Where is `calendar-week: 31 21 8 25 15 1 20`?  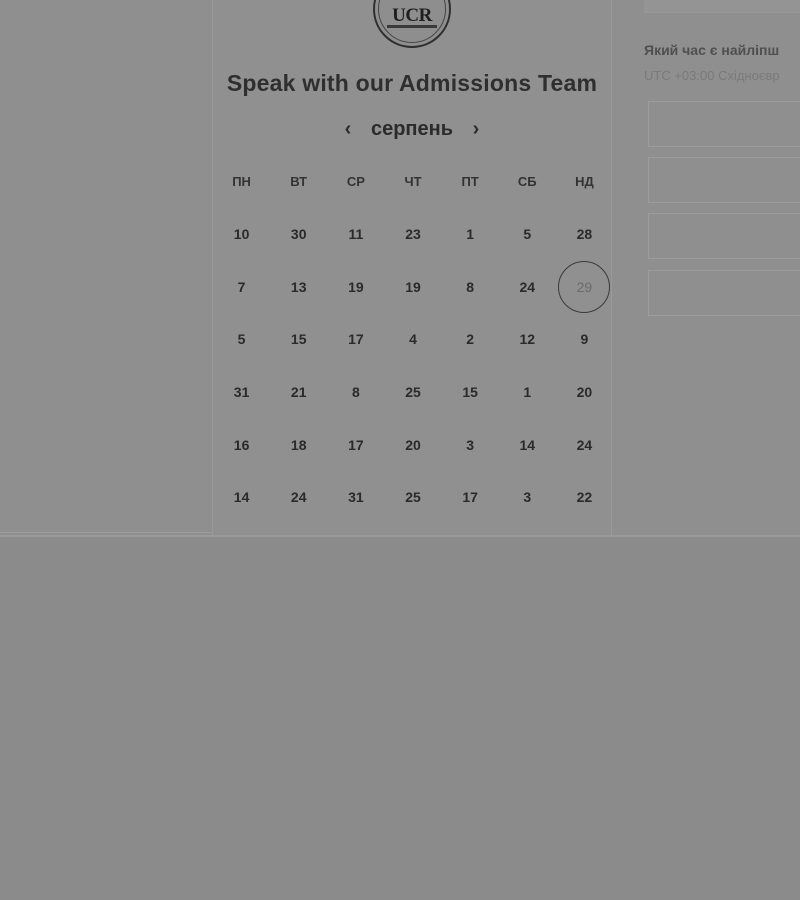 calendar-week: 31 21 8 25 15 1 20 is located at coordinates (413, 392).